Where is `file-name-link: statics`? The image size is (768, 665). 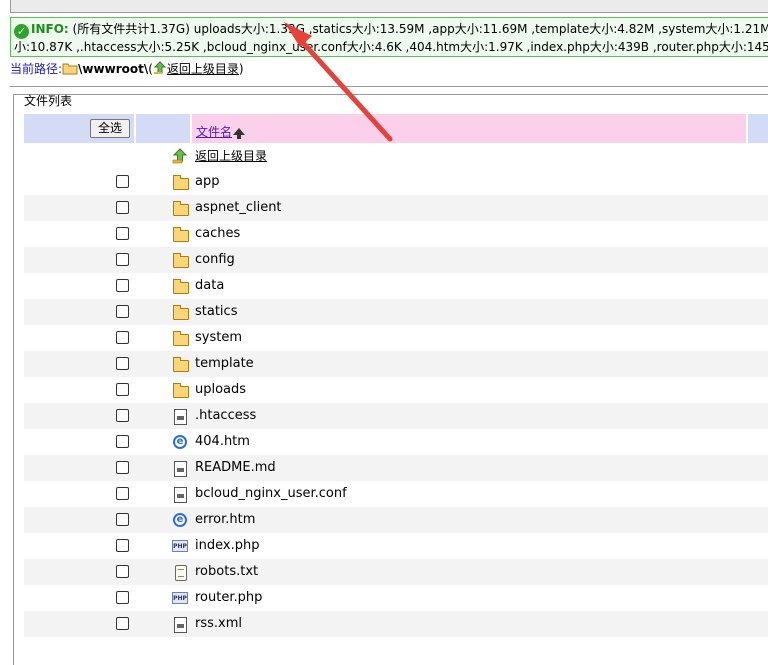 file-name-link: statics is located at coordinates (216, 312).